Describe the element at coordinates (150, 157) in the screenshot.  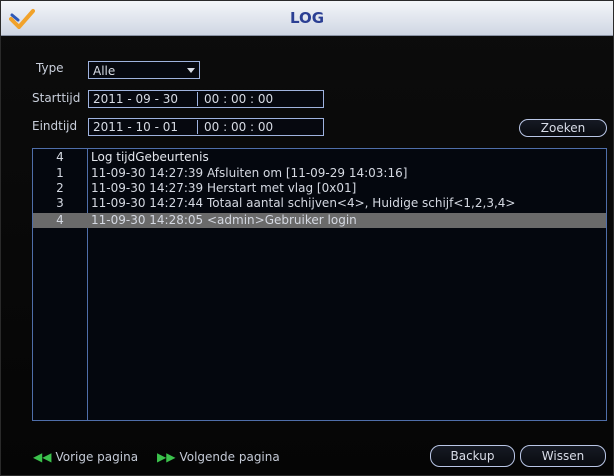
I see `header-label: Log tijdGebeurtenis` at that location.